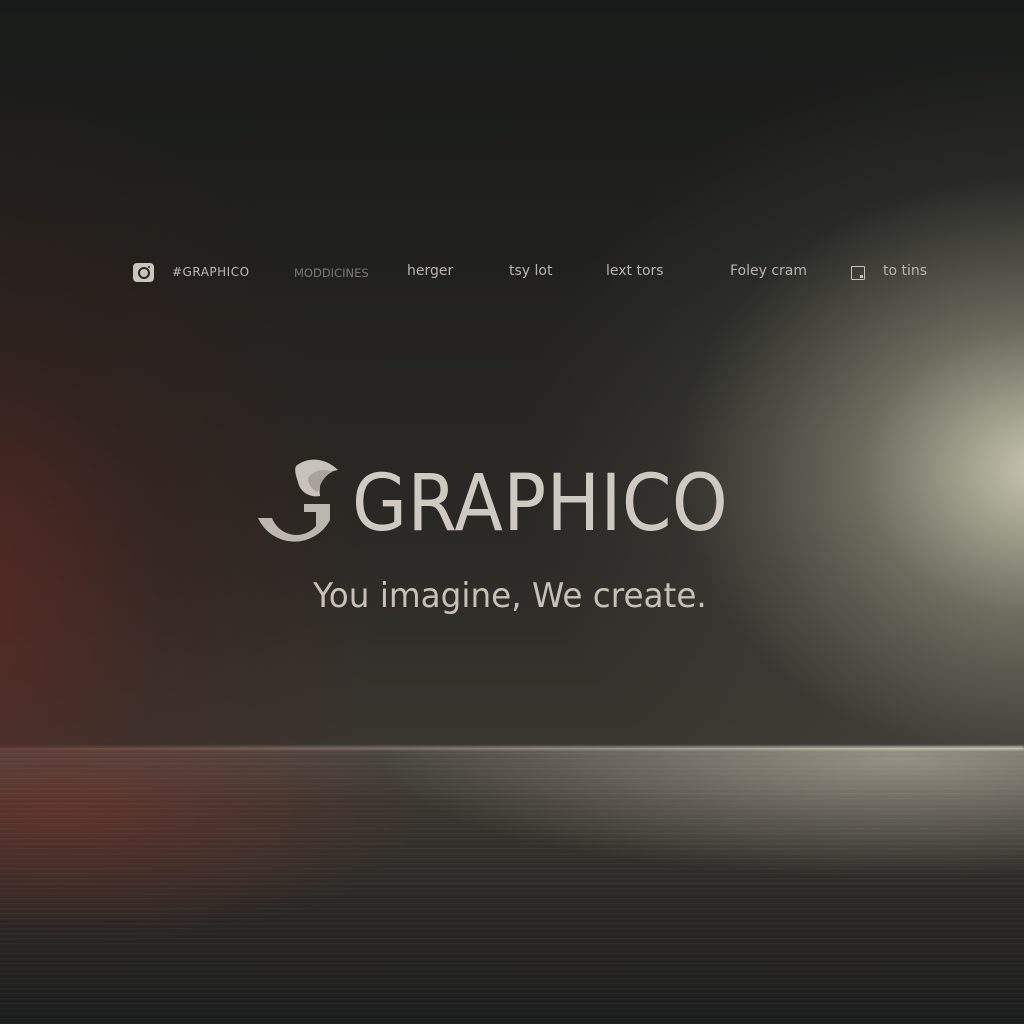 The height and width of the screenshot is (1024, 1024). Describe the element at coordinates (905, 271) in the screenshot. I see `nav-item-to-tins: to tins` at that location.